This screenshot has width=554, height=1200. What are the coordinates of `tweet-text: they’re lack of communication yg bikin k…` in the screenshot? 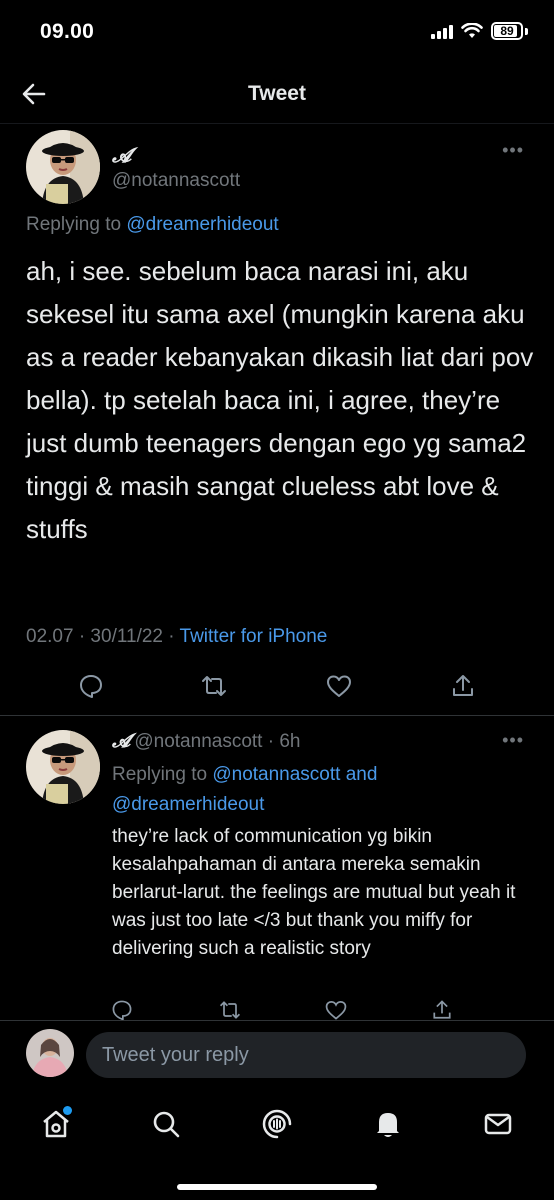 It's located at (314, 892).